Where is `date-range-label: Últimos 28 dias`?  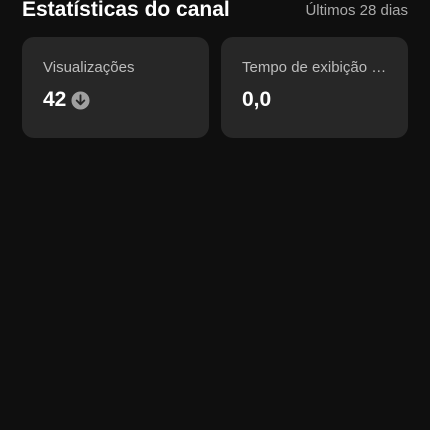
date-range-label: Últimos 28 dias is located at coordinates (356, 10).